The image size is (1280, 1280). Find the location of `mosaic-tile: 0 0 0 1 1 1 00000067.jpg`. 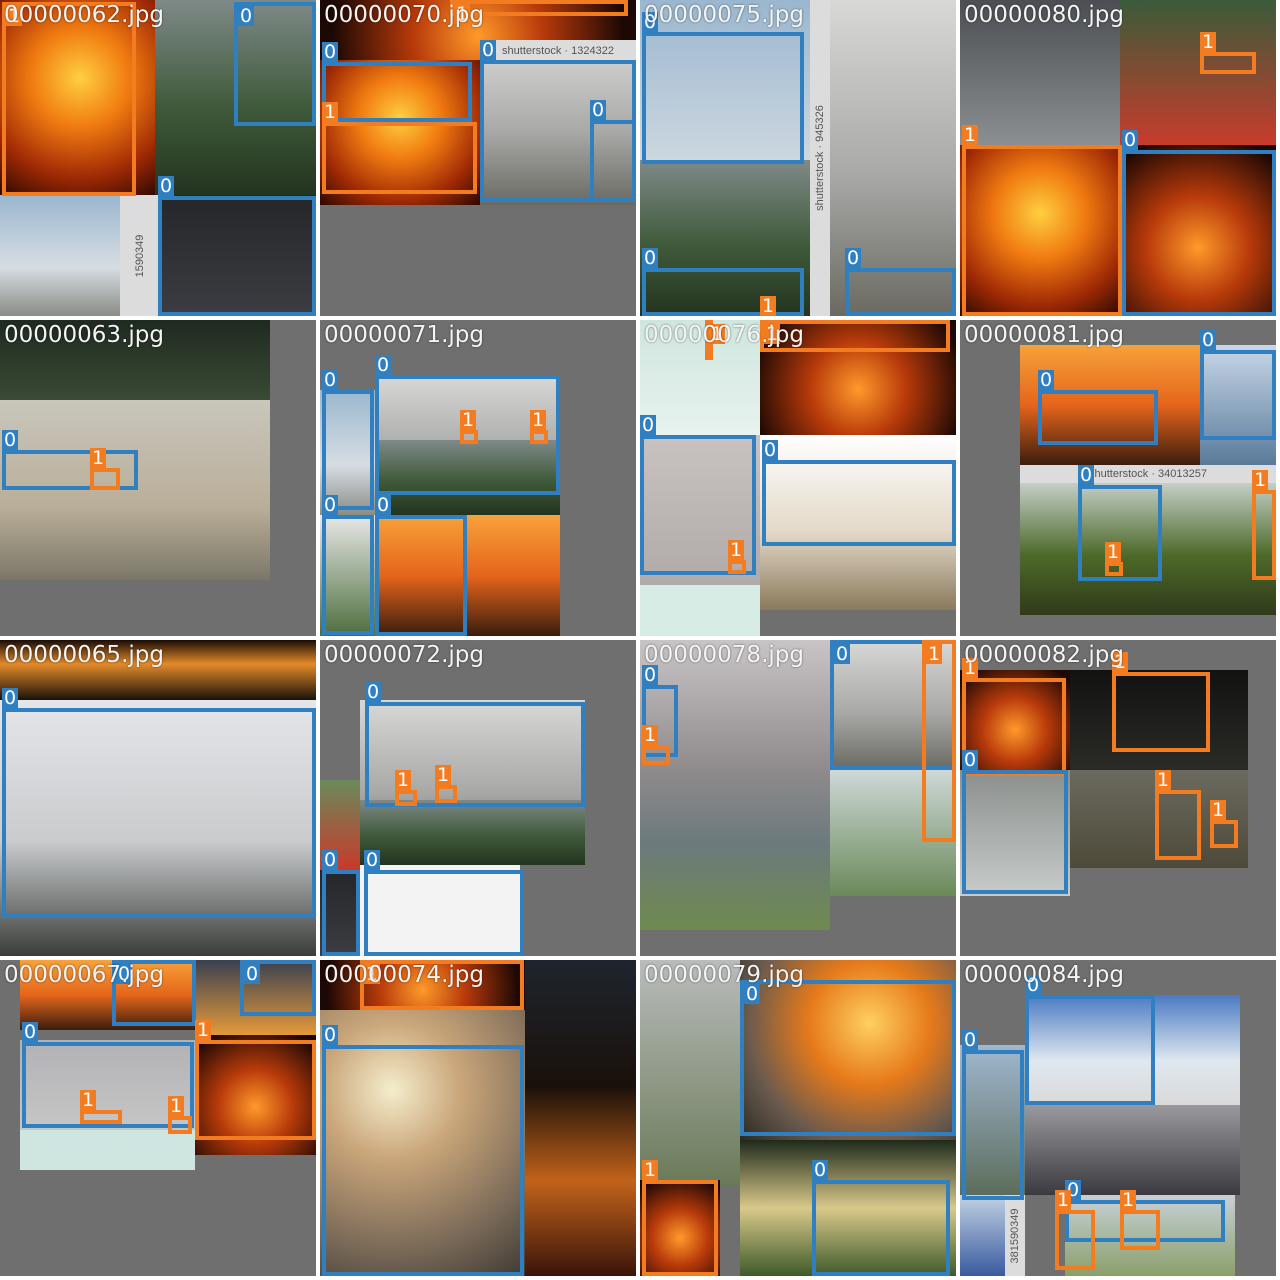

mosaic-tile: 0 0 0 1 1 1 00000067.jpg is located at coordinates (158, 1118).